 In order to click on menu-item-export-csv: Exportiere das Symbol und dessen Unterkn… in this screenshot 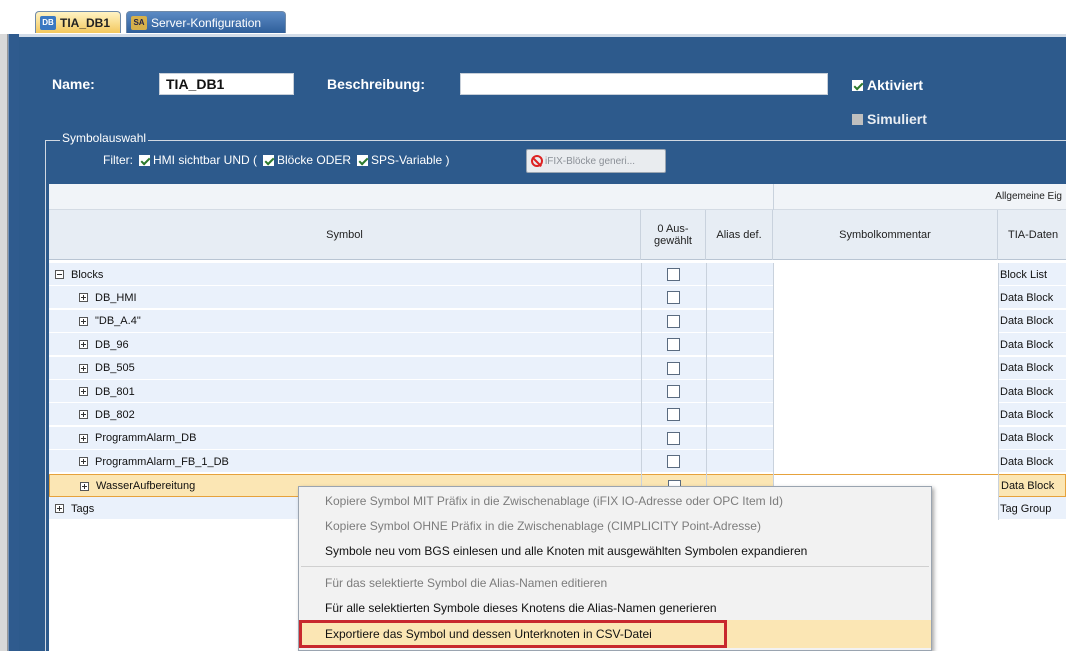, I will do `click(513, 634)`.